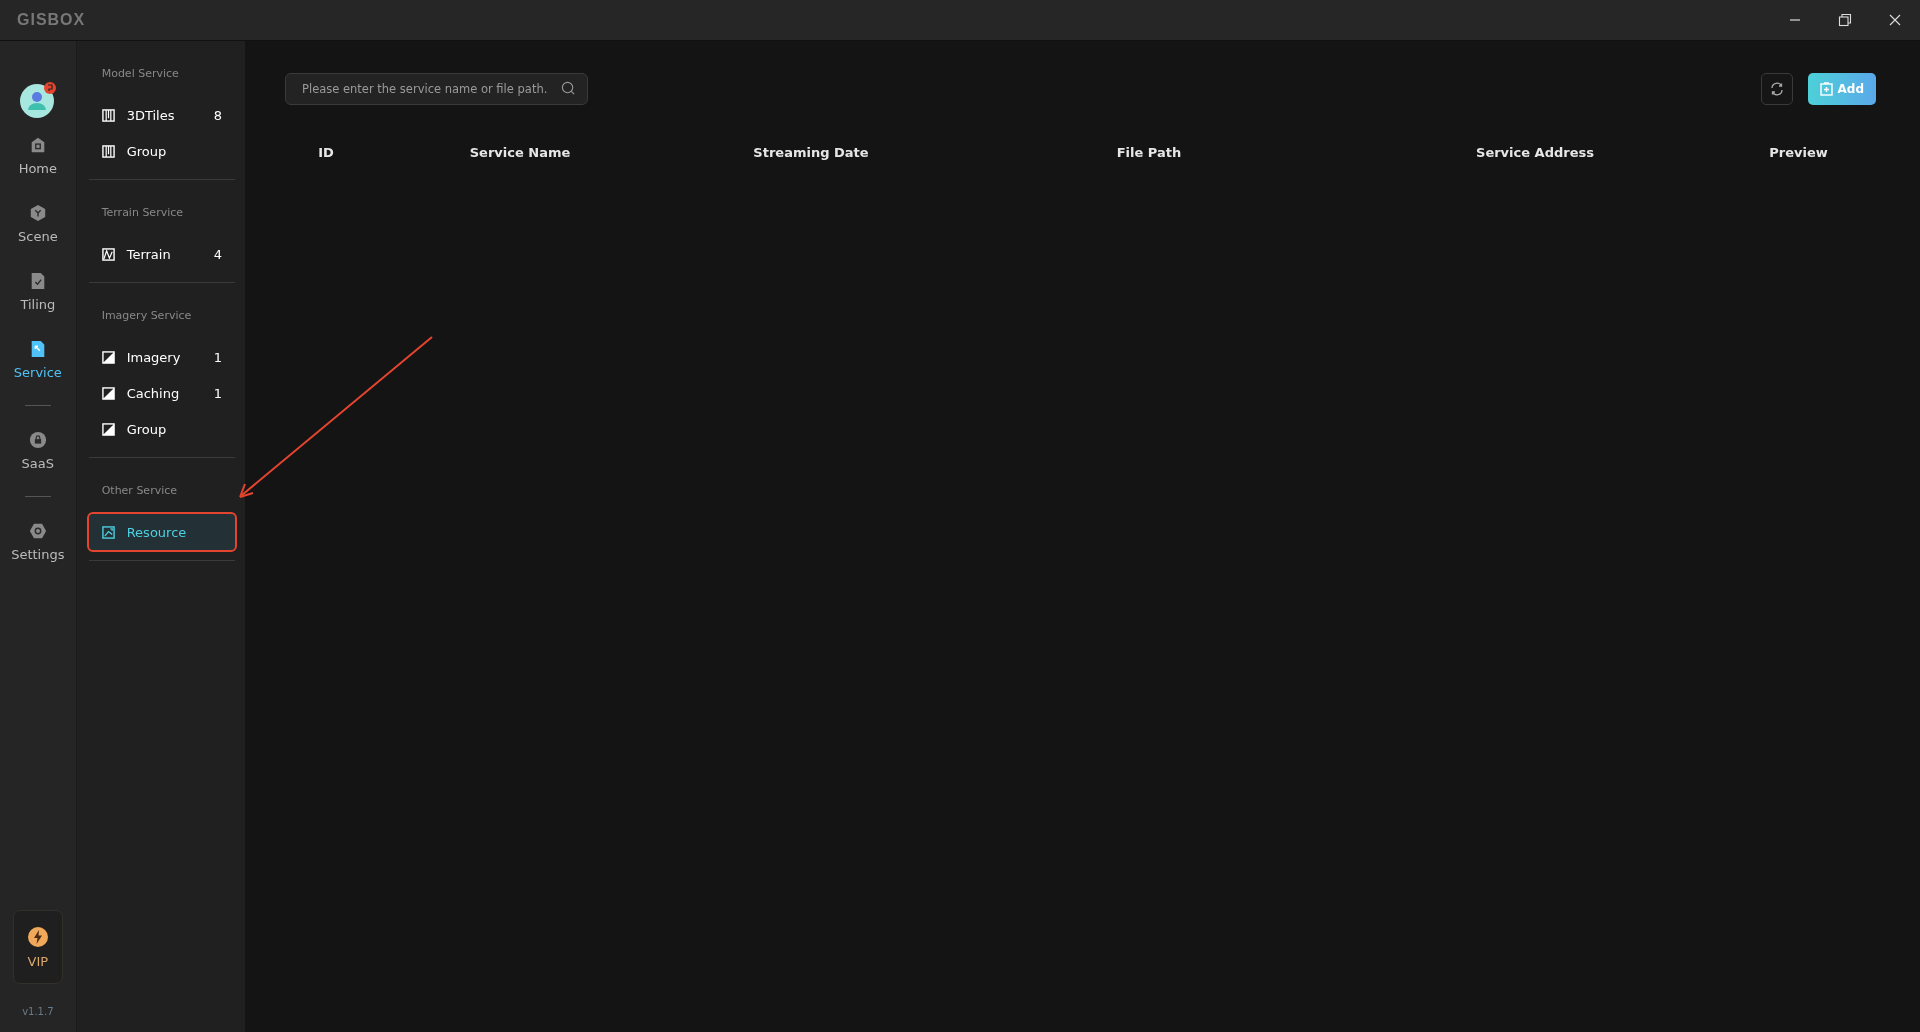 The image size is (1920, 1032). I want to click on restore-icon, so click(1845, 20).